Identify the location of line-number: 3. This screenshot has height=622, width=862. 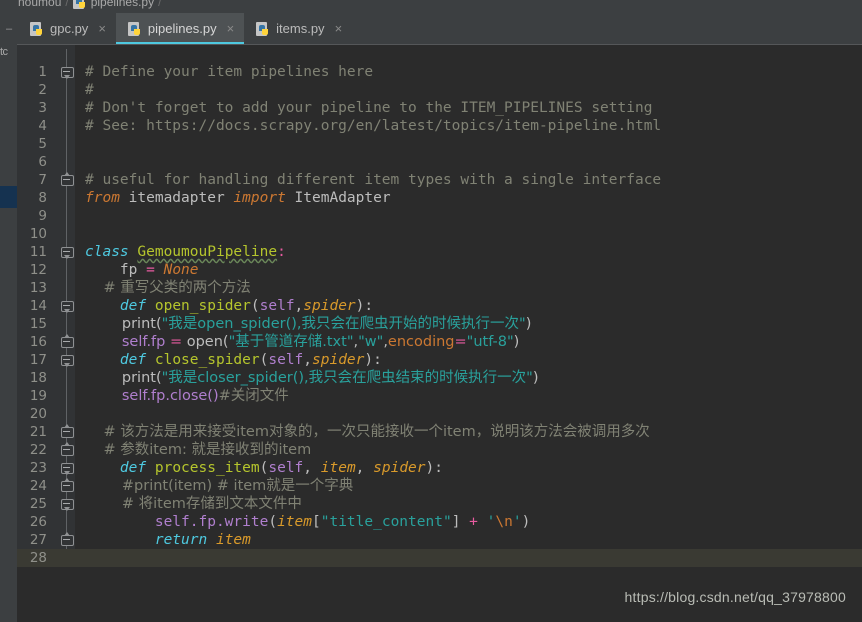
(42, 108).